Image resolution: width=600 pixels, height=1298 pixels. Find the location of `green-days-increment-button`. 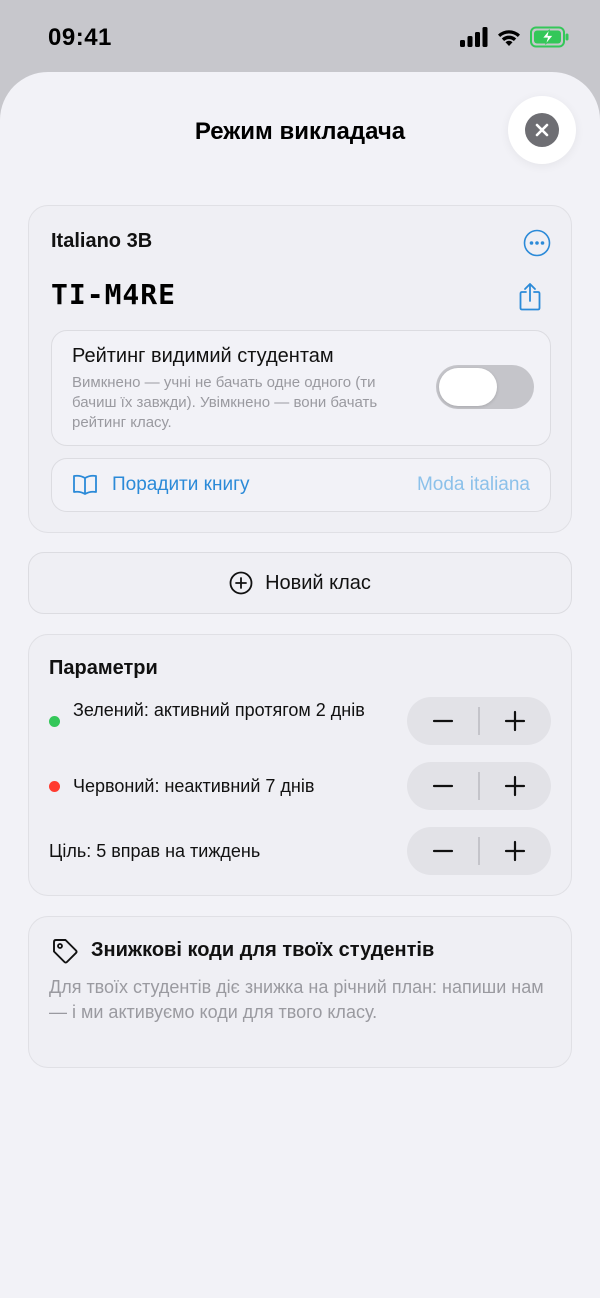

green-days-increment-button is located at coordinates (515, 721).